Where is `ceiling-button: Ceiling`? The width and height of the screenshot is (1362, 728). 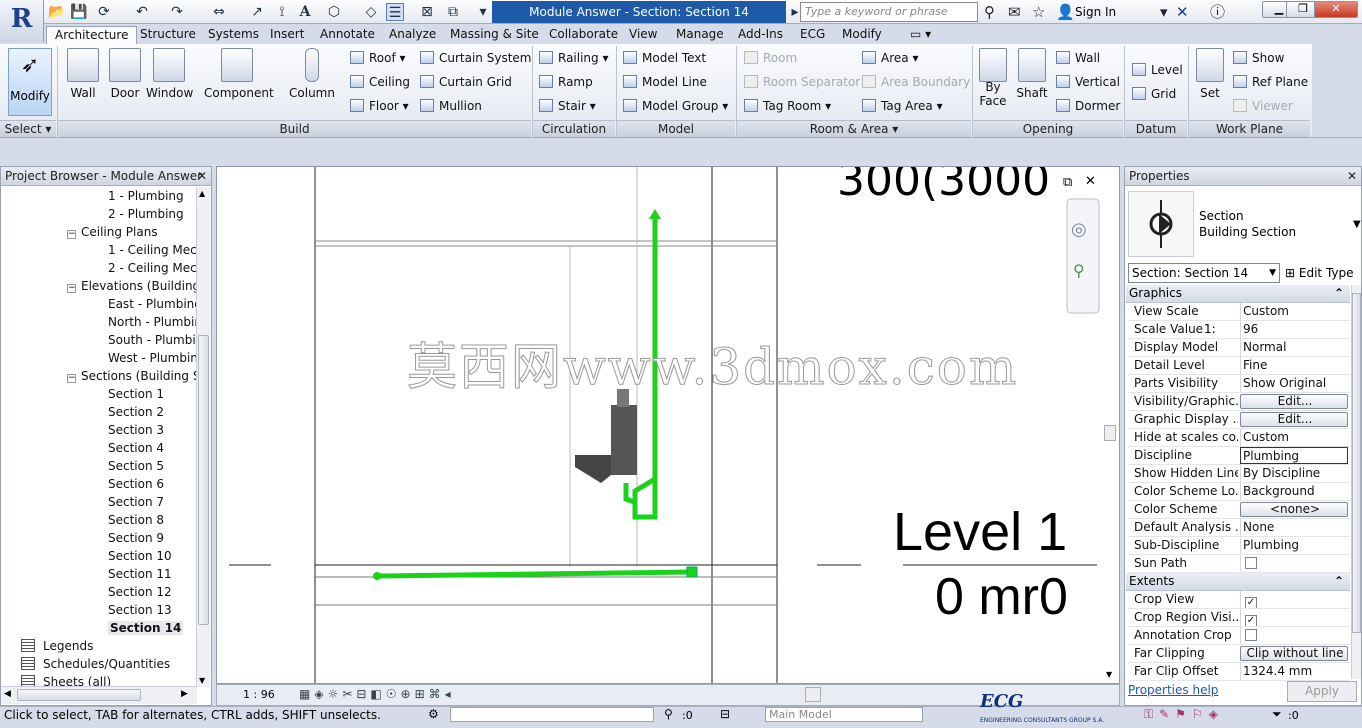
ceiling-button: Ceiling is located at coordinates (380, 82).